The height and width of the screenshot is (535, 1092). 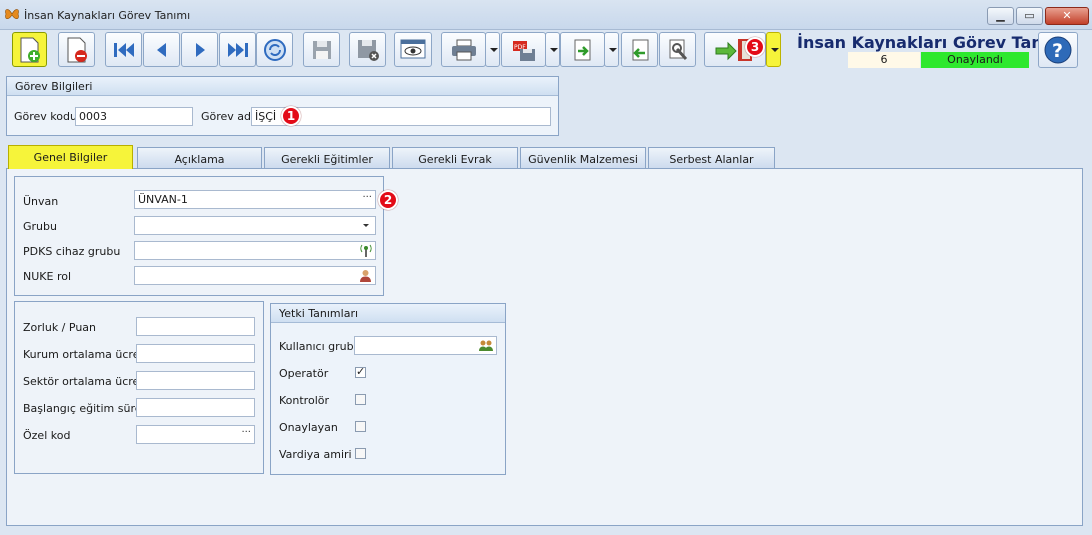 I want to click on callout-badge-3: 3, so click(x=755, y=47).